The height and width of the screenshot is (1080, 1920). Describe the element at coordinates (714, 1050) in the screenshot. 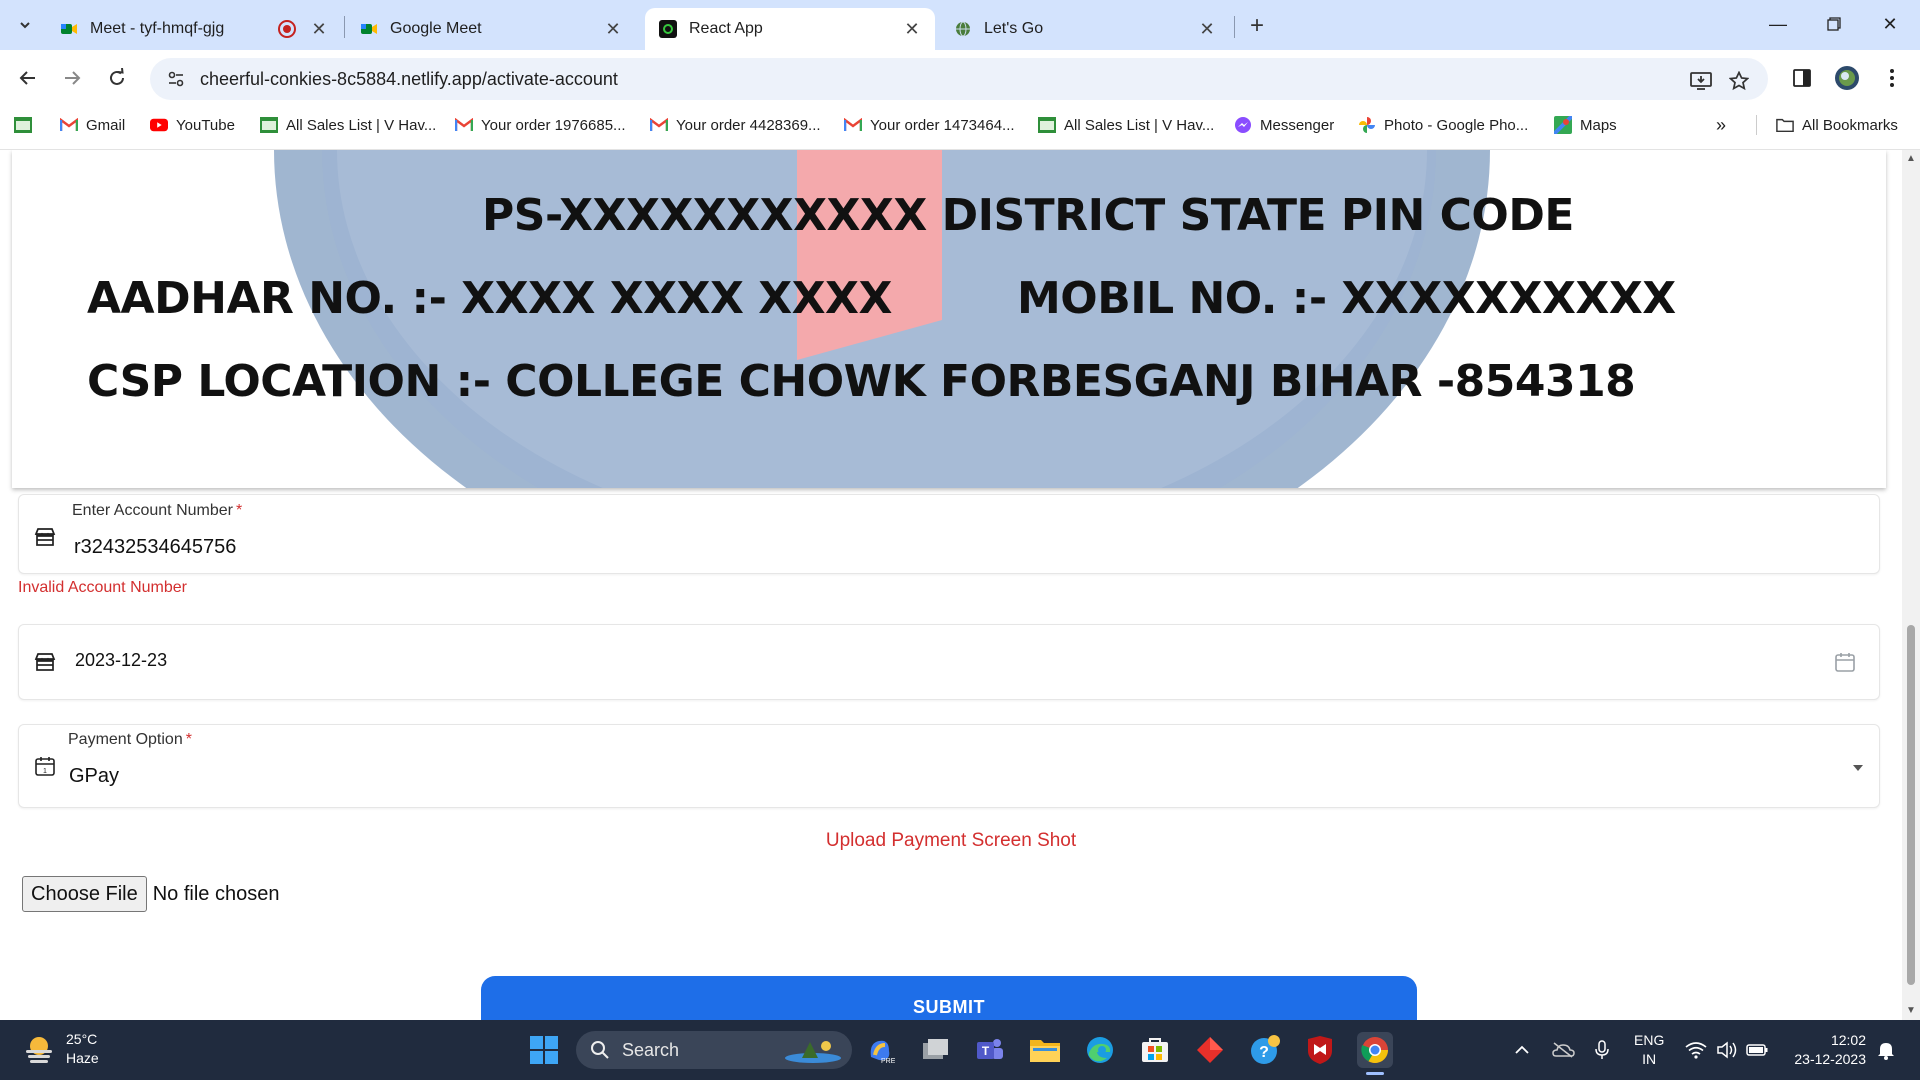

I see `taskbar-search: Search` at that location.